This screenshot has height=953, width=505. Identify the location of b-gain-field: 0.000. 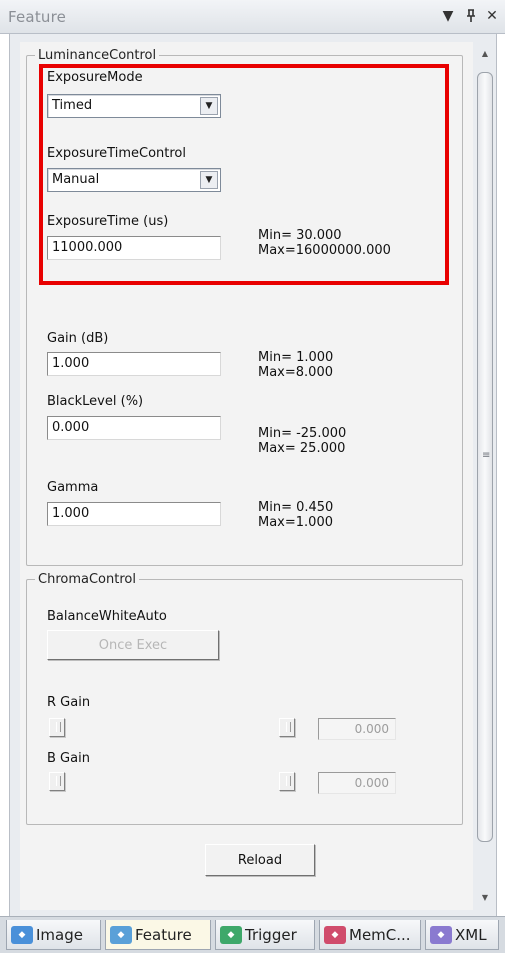
(357, 783).